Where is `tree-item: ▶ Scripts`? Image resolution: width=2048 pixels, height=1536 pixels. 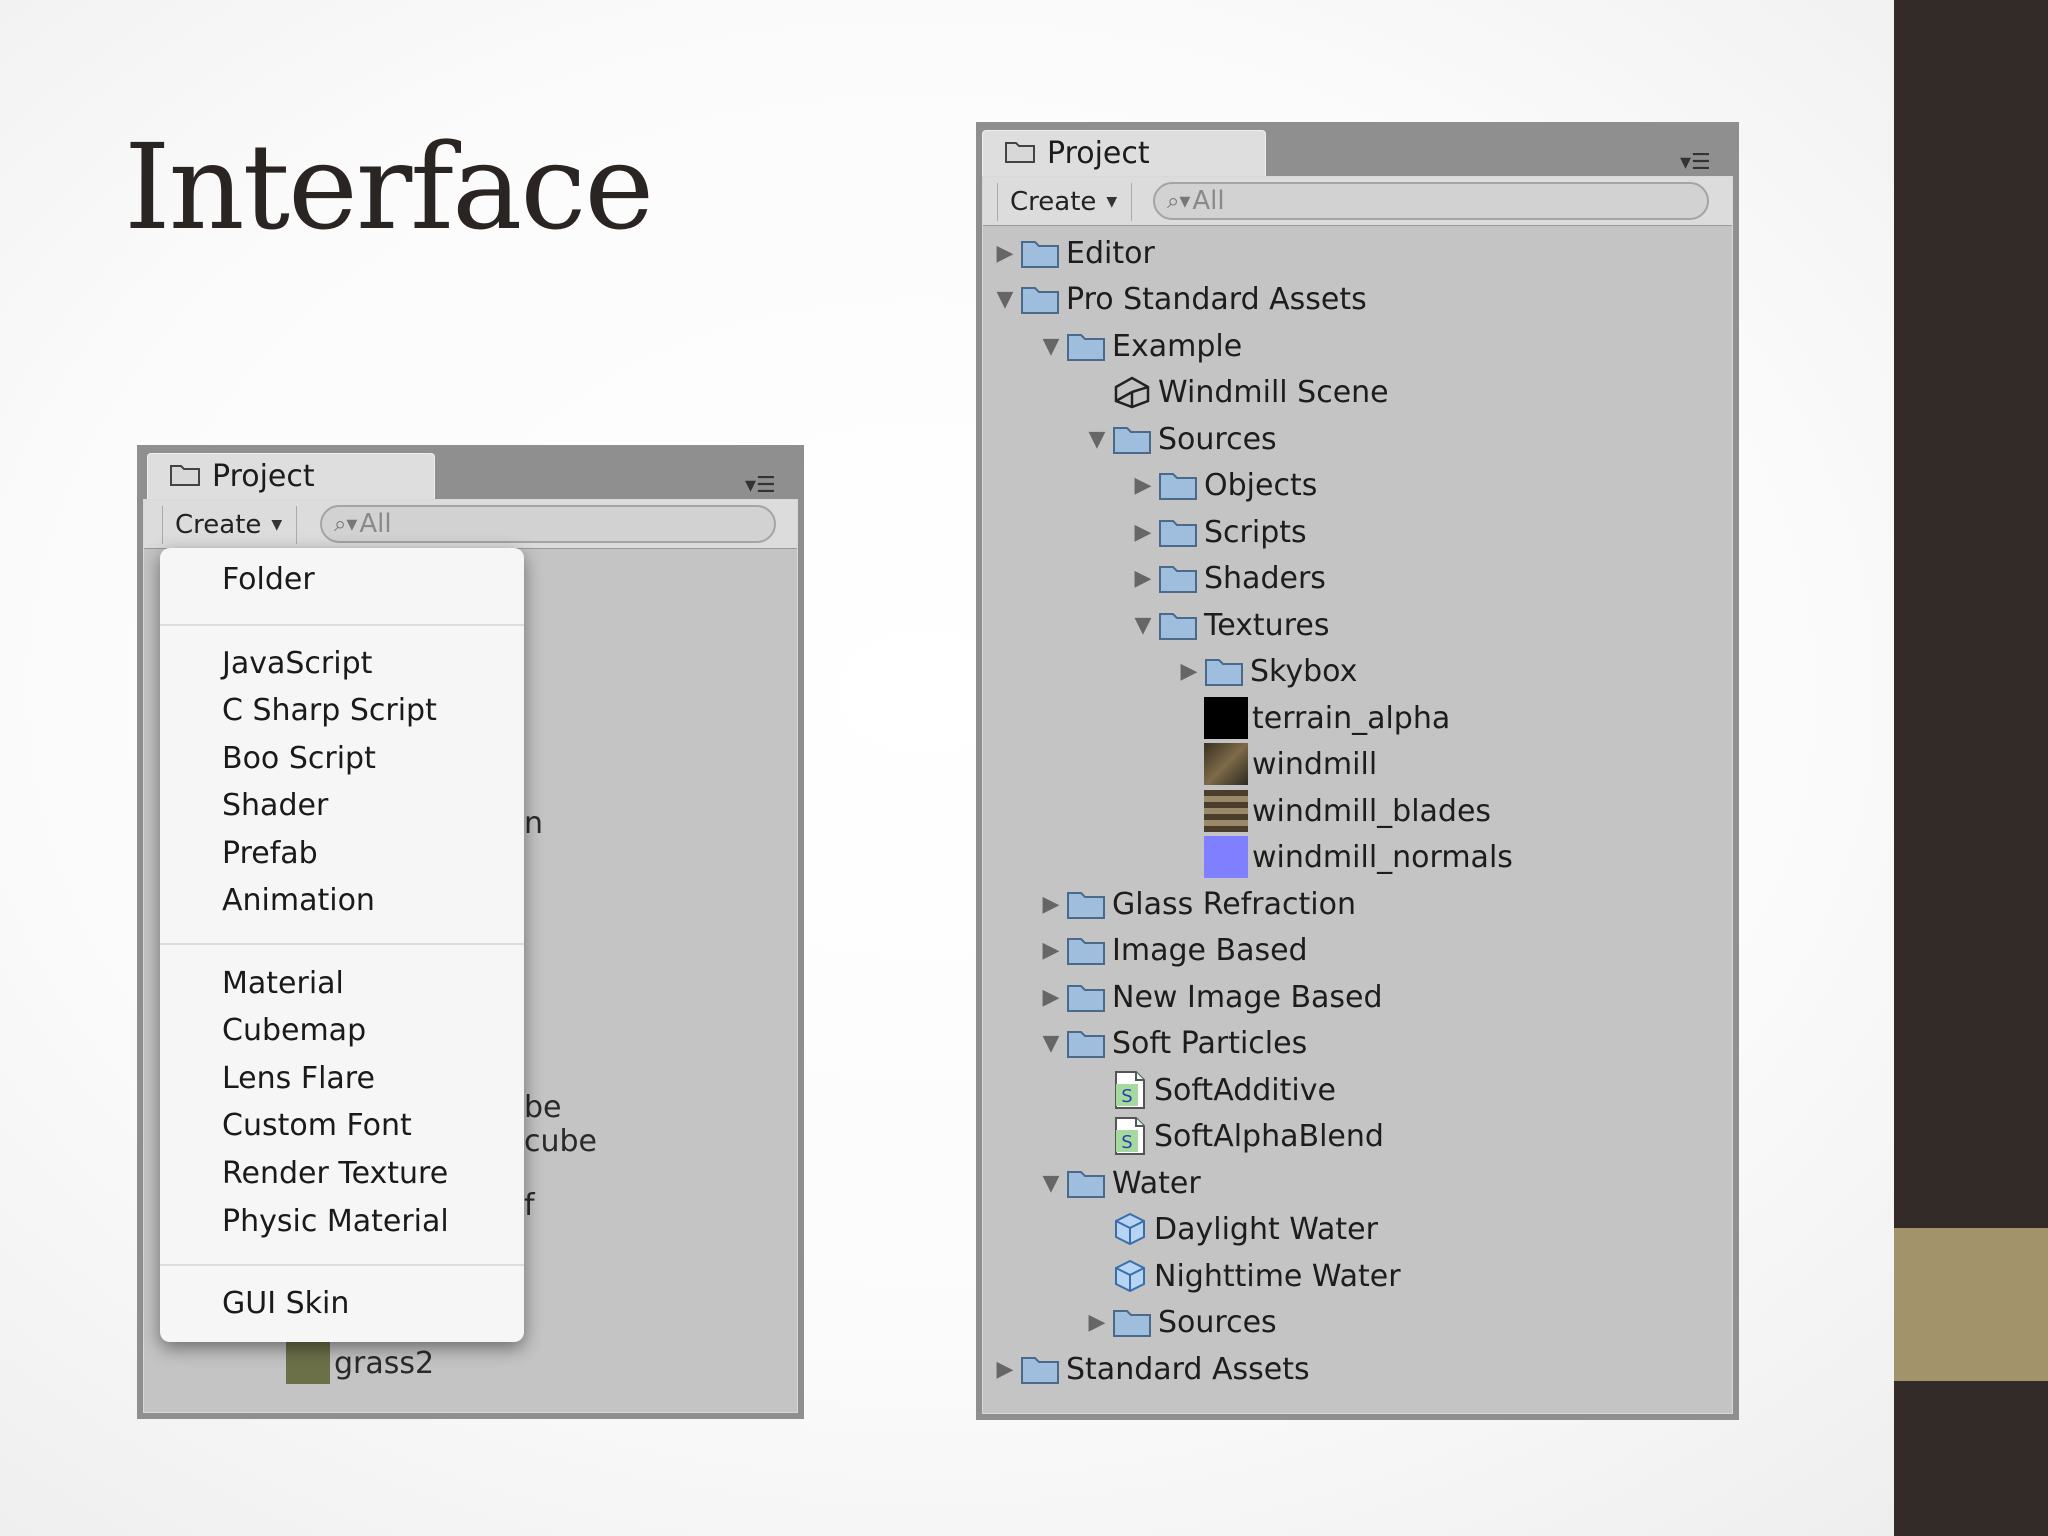 tree-item: ▶ Scripts is located at coordinates (1217, 532).